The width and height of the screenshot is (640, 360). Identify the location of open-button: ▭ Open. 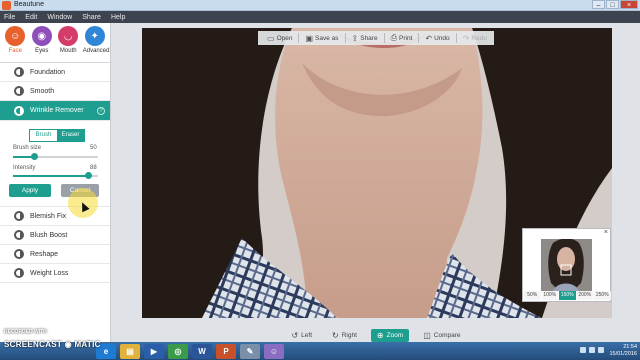
(279, 38).